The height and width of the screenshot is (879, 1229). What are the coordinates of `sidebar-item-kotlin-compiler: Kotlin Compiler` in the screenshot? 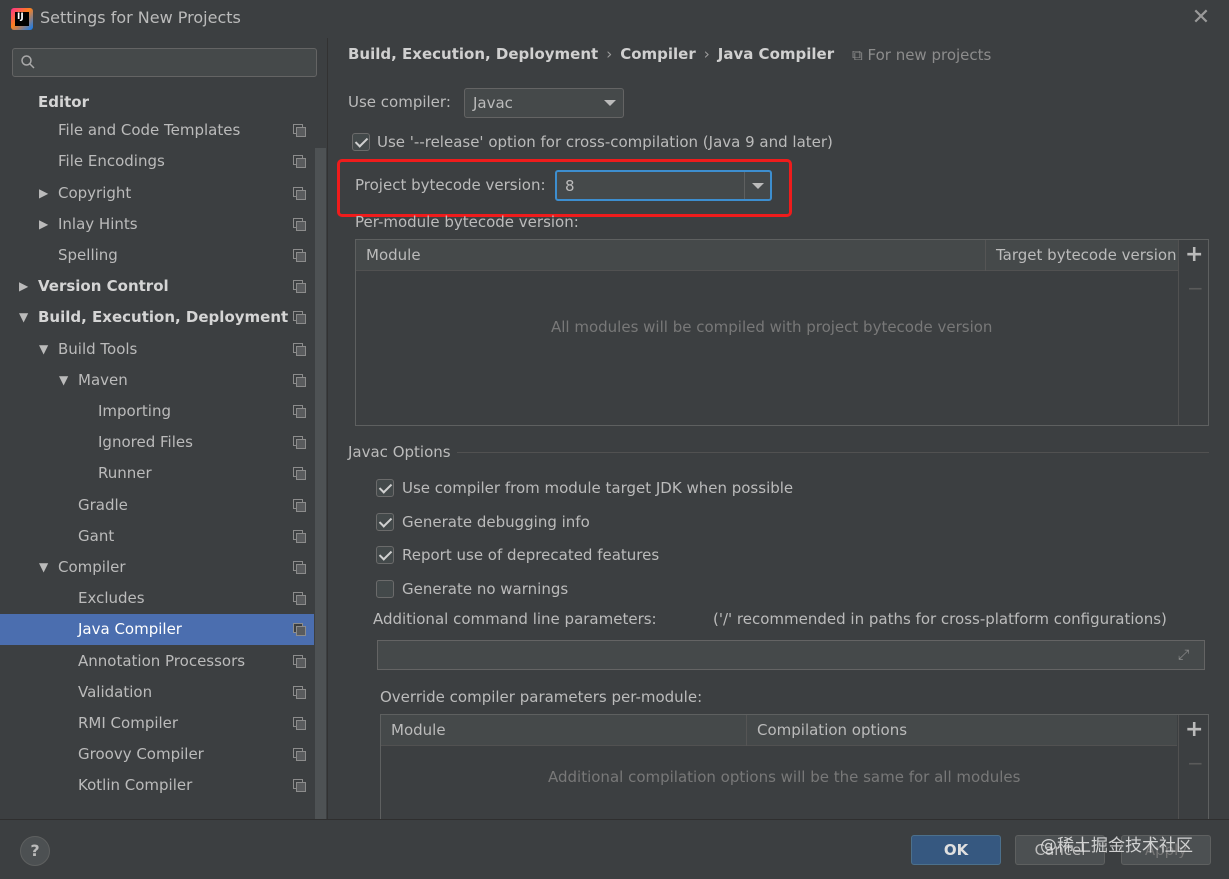 It's located at (157, 785).